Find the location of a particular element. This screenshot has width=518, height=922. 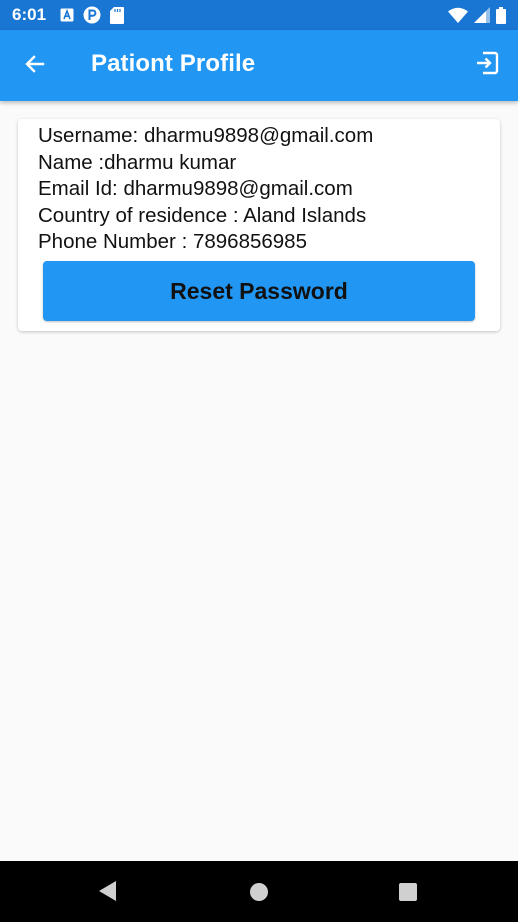

status-icons-left is located at coordinates (92, 15).